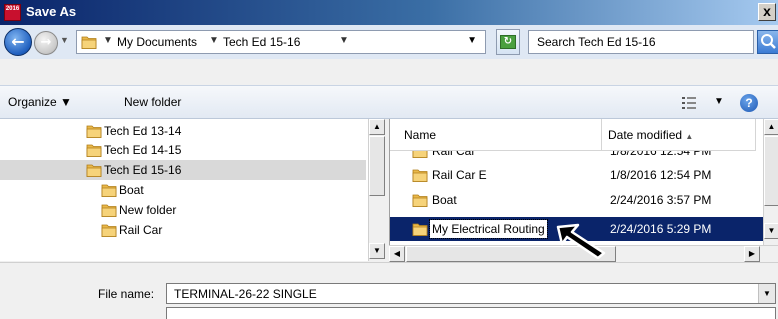 The width and height of the screenshot is (778, 319). Describe the element at coordinates (46, 43) in the screenshot. I see `forward-button: →` at that location.